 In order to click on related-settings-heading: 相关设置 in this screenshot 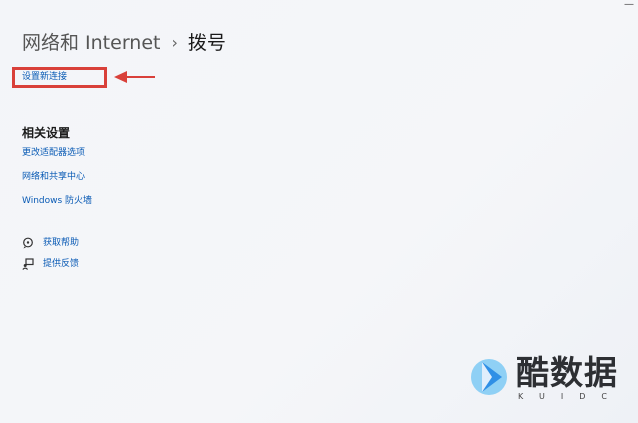, I will do `click(46, 133)`.